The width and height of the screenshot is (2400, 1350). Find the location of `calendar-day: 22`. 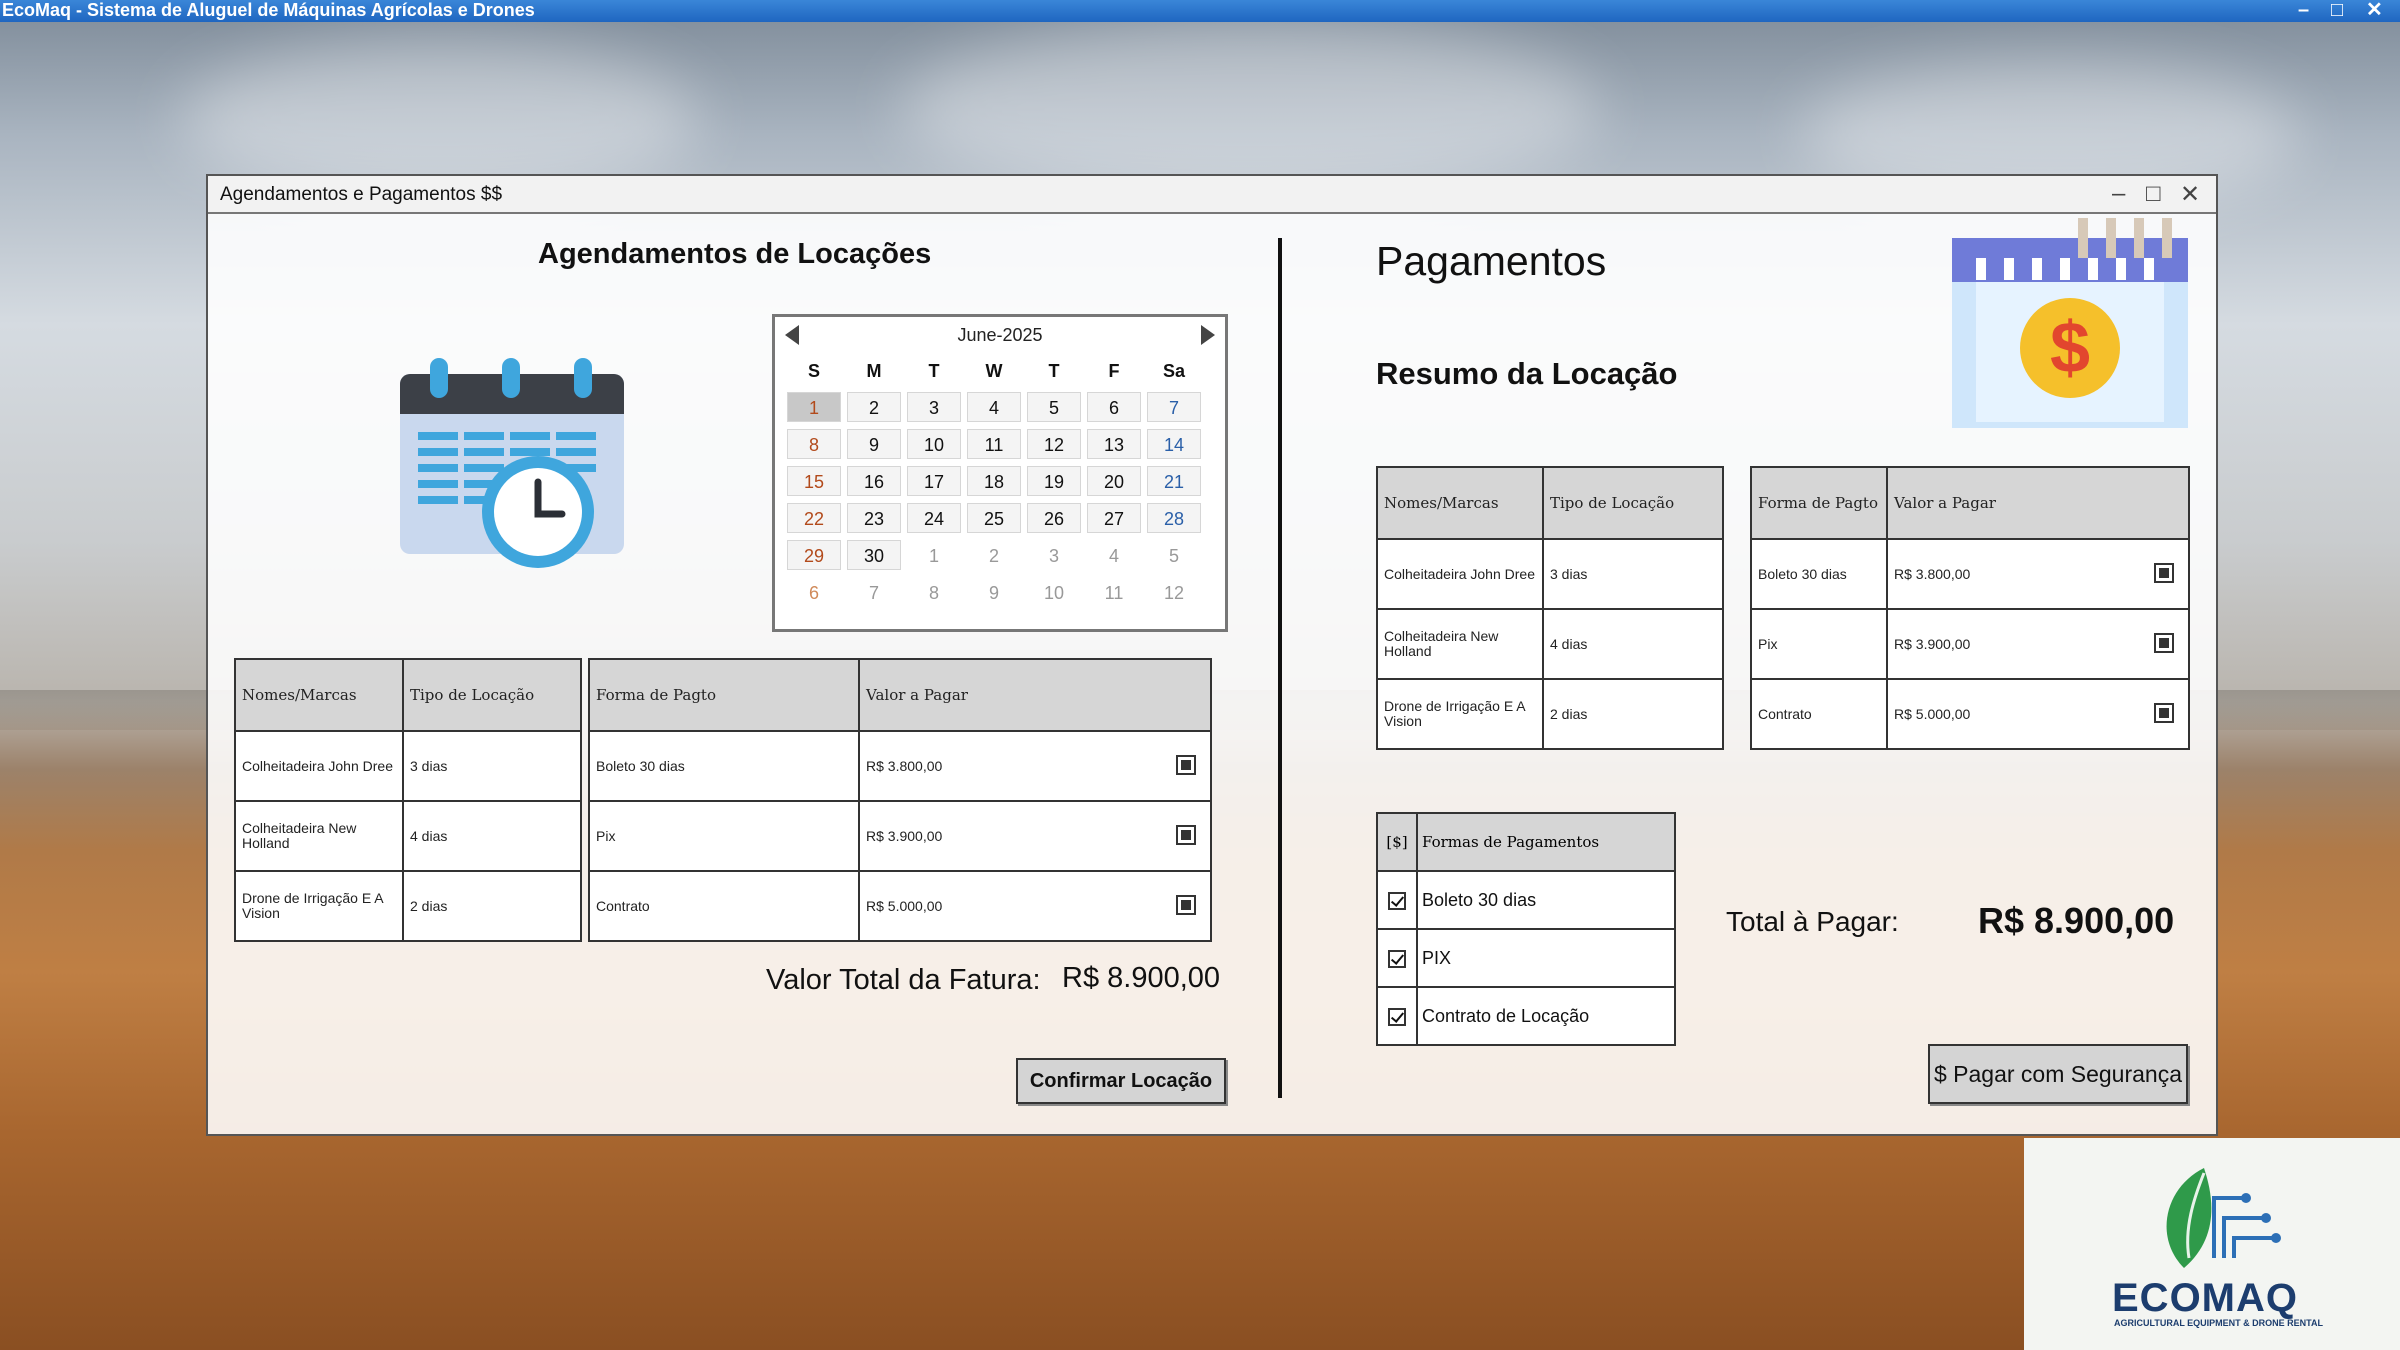

calendar-day: 22 is located at coordinates (814, 518).